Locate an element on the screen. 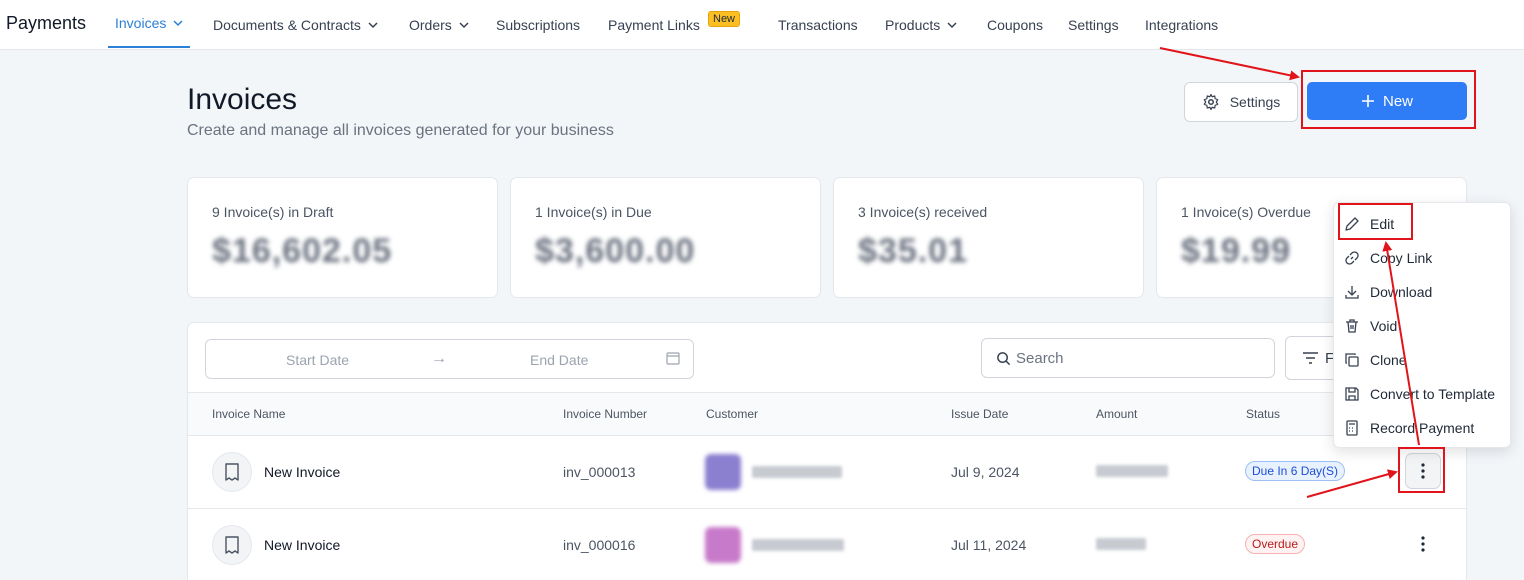 Image resolution: width=1524 pixels, height=580 pixels. arrow-right-icon: → is located at coordinates (439, 358).